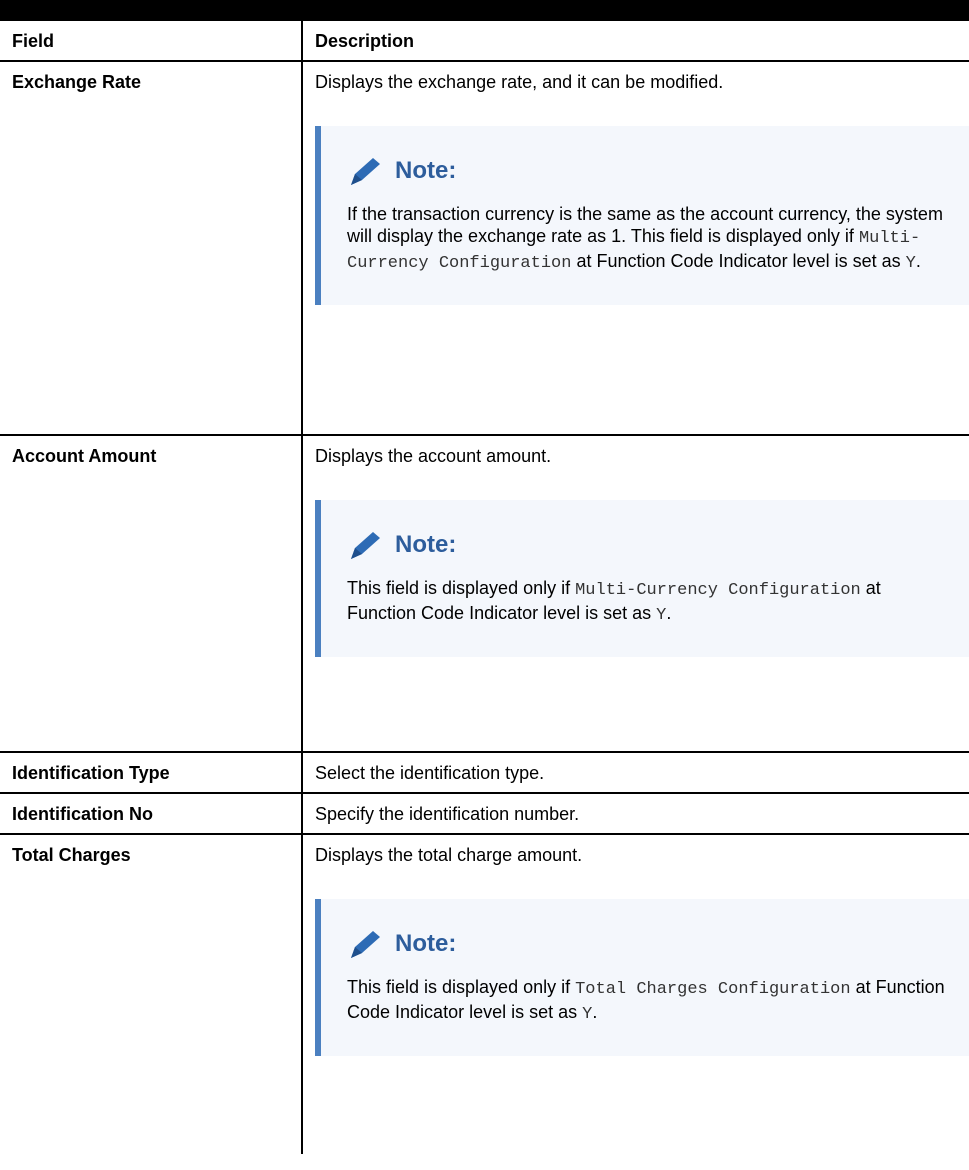 Image resolution: width=969 pixels, height=1170 pixels. Describe the element at coordinates (484, 10) in the screenshot. I see `top-border-bar` at that location.